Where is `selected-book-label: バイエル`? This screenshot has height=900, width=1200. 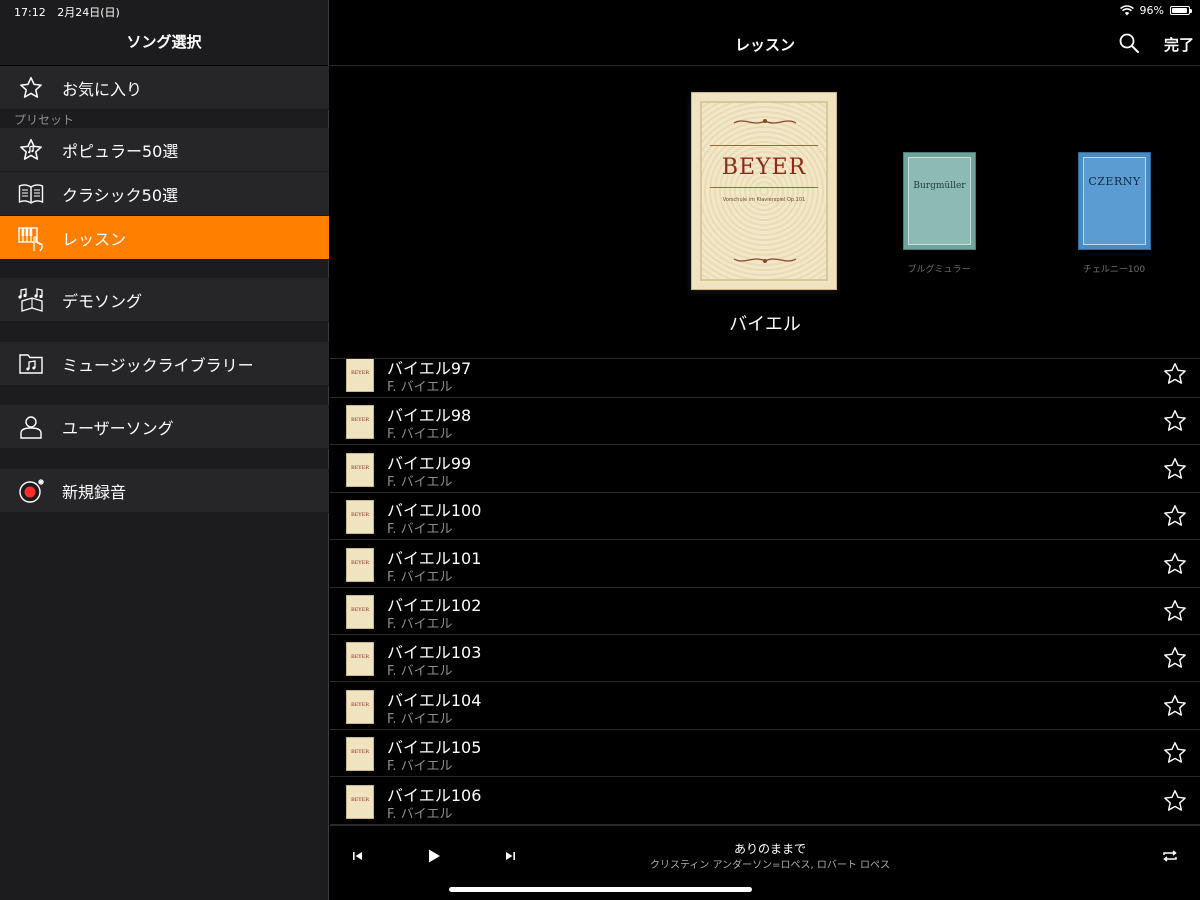
selected-book-label: バイエル is located at coordinates (765, 324).